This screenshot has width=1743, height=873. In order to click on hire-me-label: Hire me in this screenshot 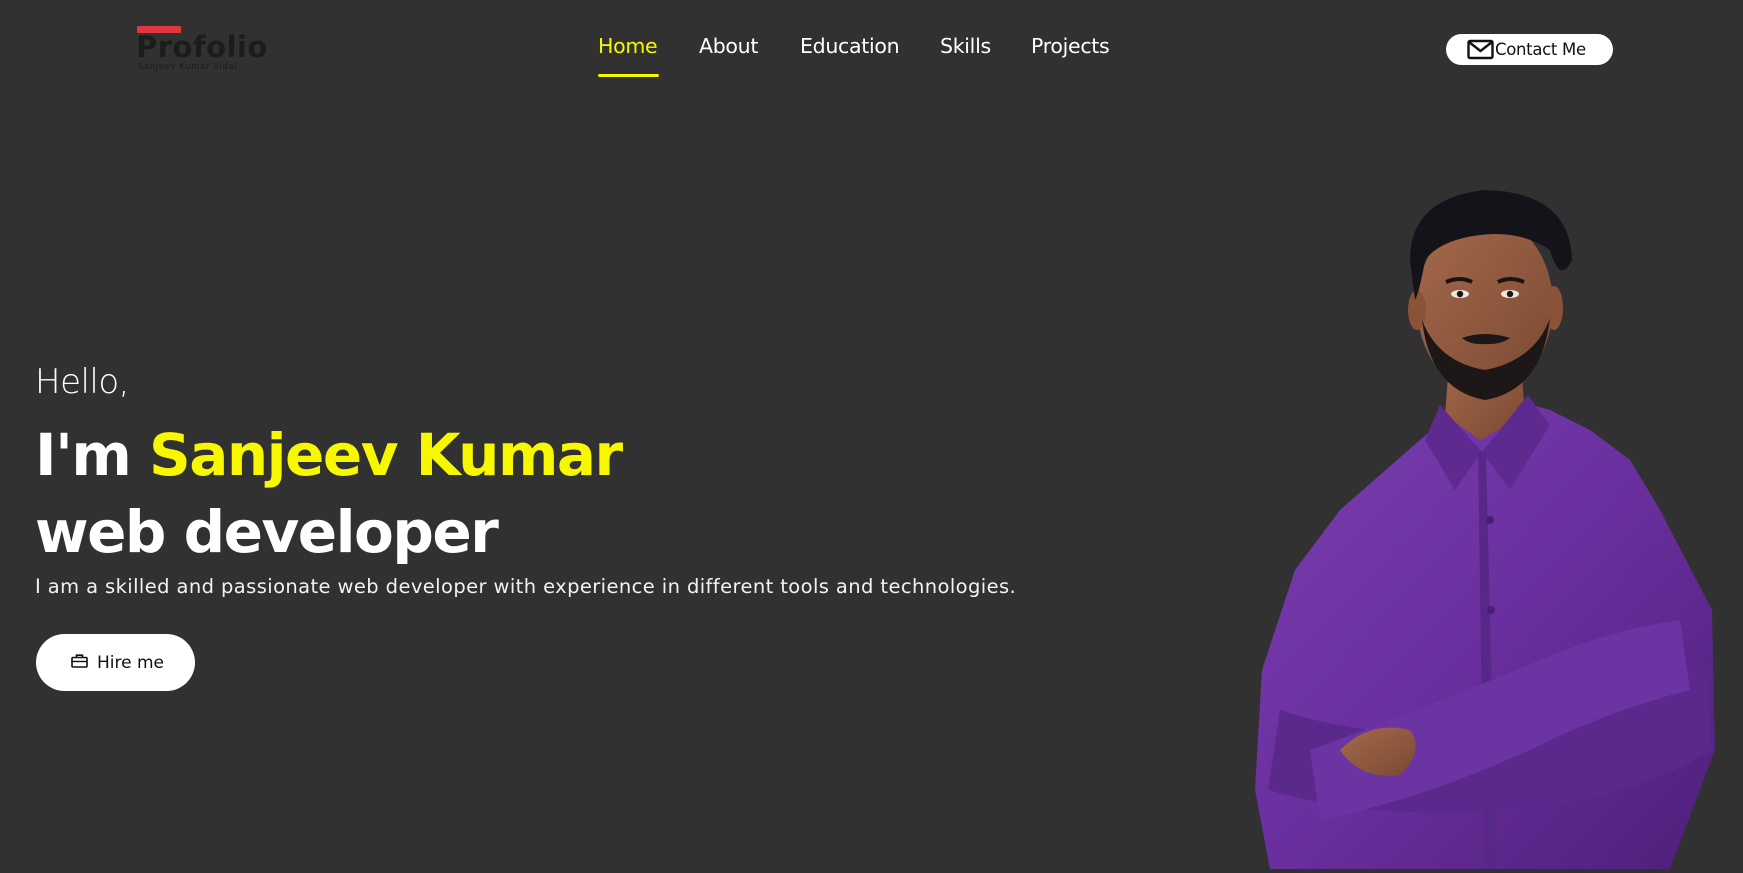, I will do `click(131, 662)`.